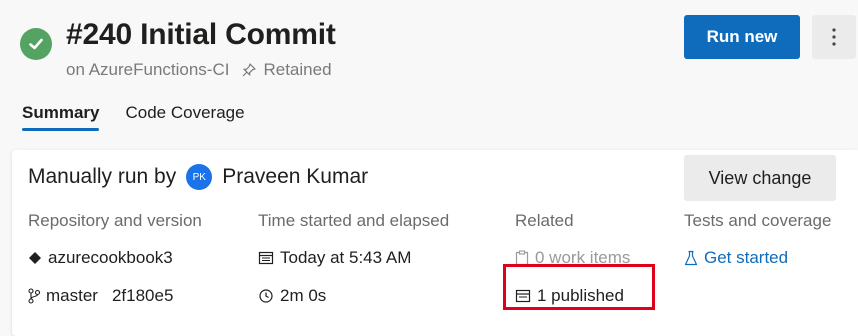 Image resolution: width=858 pixels, height=336 pixels. What do you see at coordinates (249, 70) in the screenshot?
I see `pin-icon` at bounding box center [249, 70].